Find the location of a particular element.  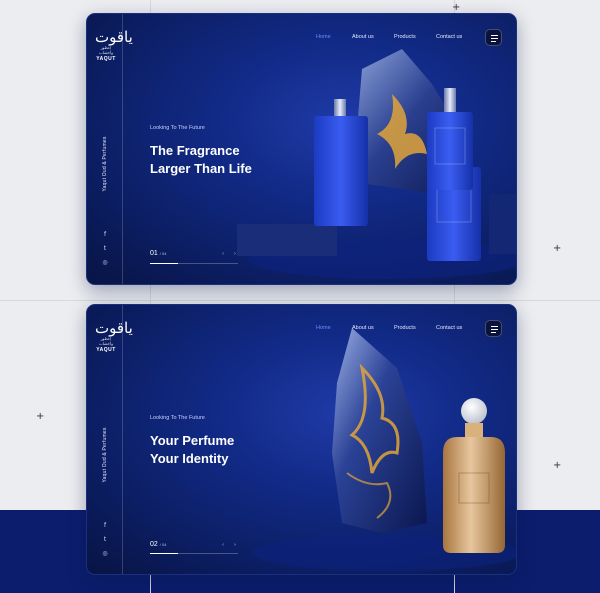

hero-headline: The Fragrance Larger Than Life is located at coordinates (215, 160).